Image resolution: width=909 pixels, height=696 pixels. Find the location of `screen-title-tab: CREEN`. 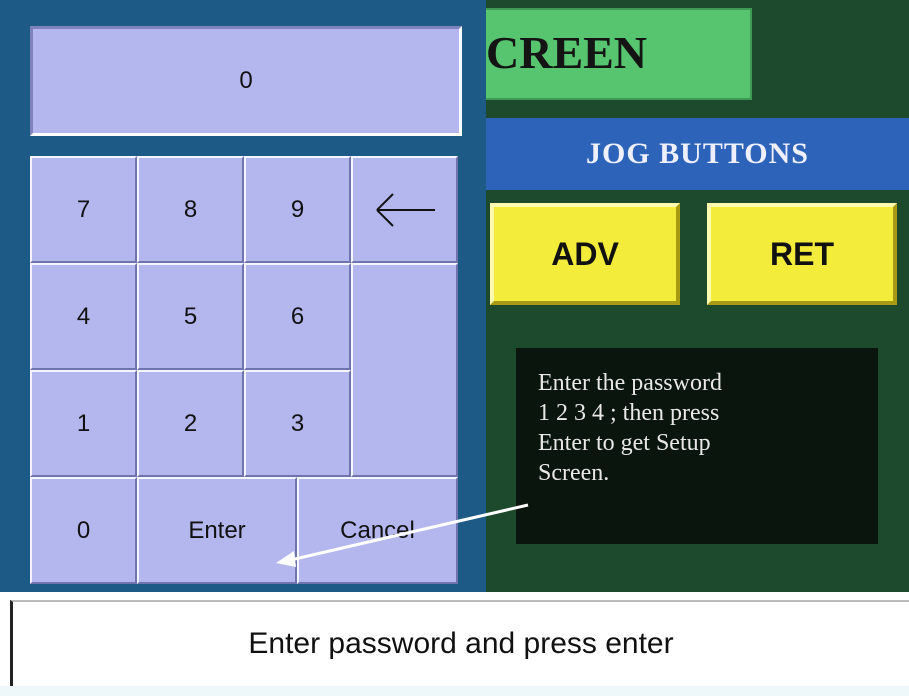

screen-title-tab: CREEN is located at coordinates (611, 54).